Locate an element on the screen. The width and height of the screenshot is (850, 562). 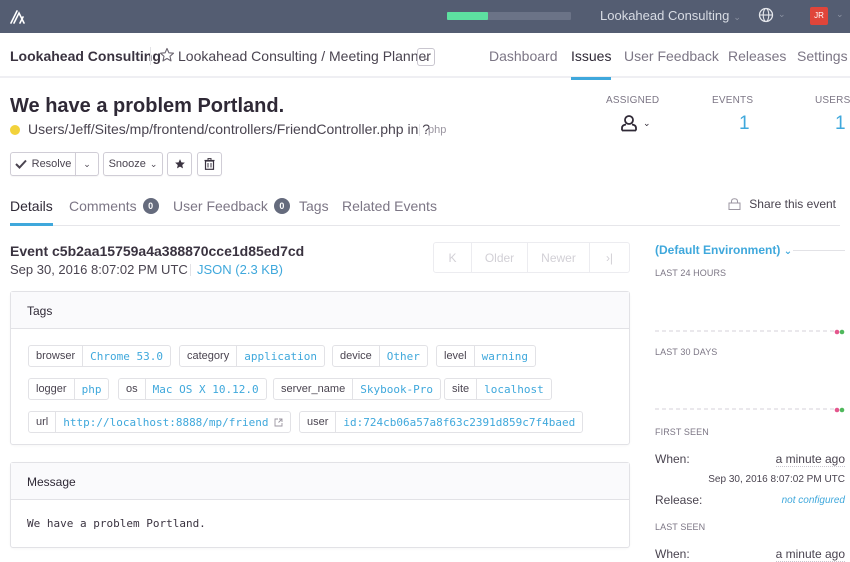
tag-value: warning is located at coordinates (505, 356).